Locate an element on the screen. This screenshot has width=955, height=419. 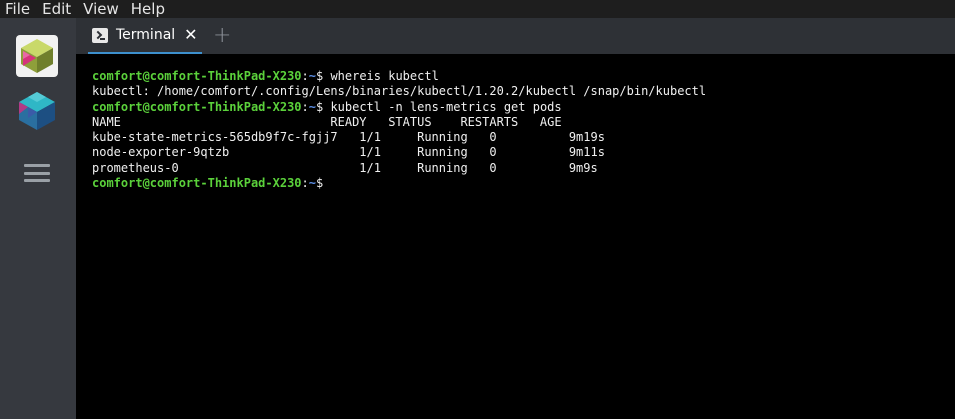
prompt-command: whereis kubectl is located at coordinates (384, 76).